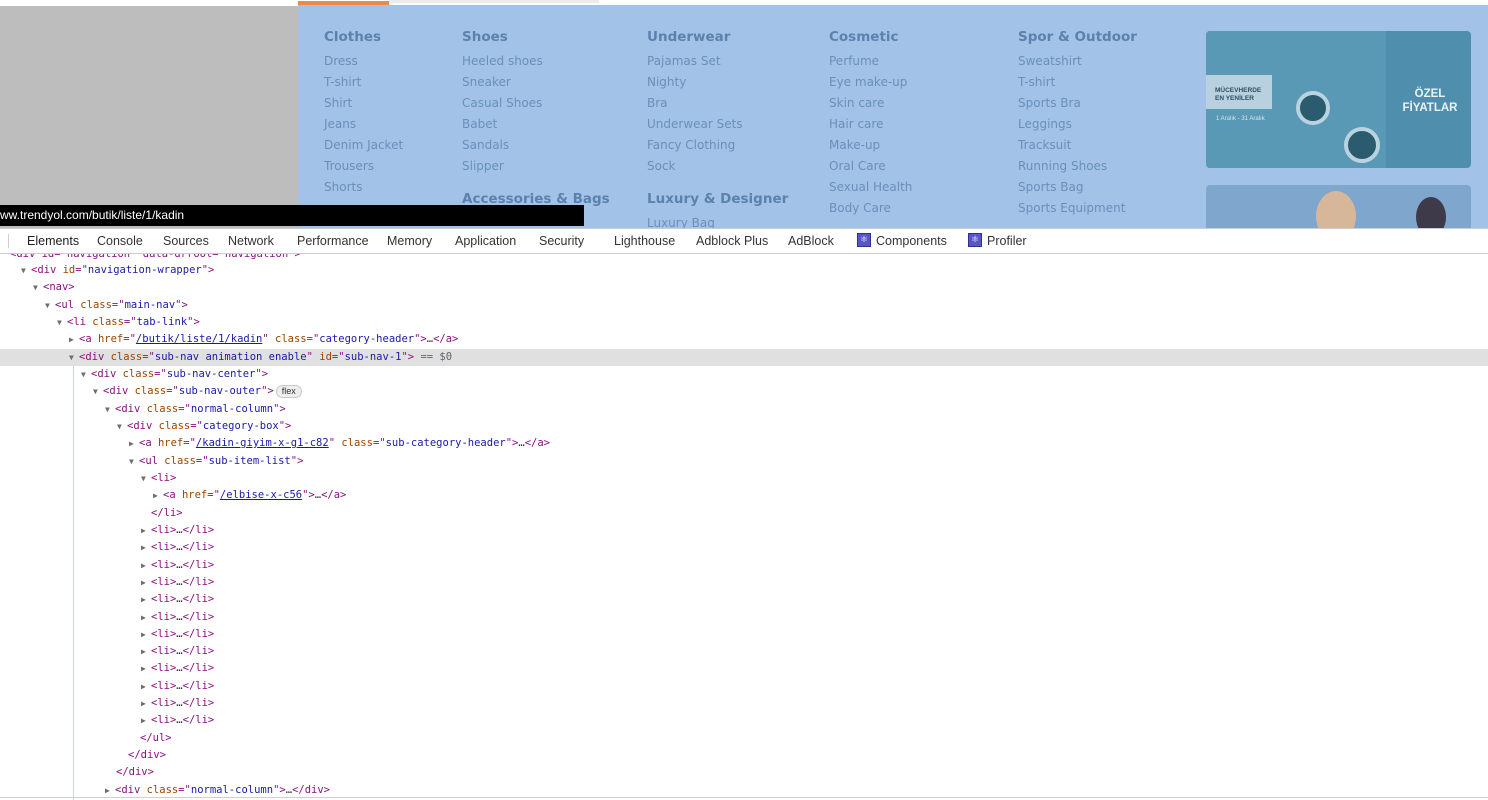 The height and width of the screenshot is (800, 1488). I want to click on tab-sources: Sources, so click(186, 241).